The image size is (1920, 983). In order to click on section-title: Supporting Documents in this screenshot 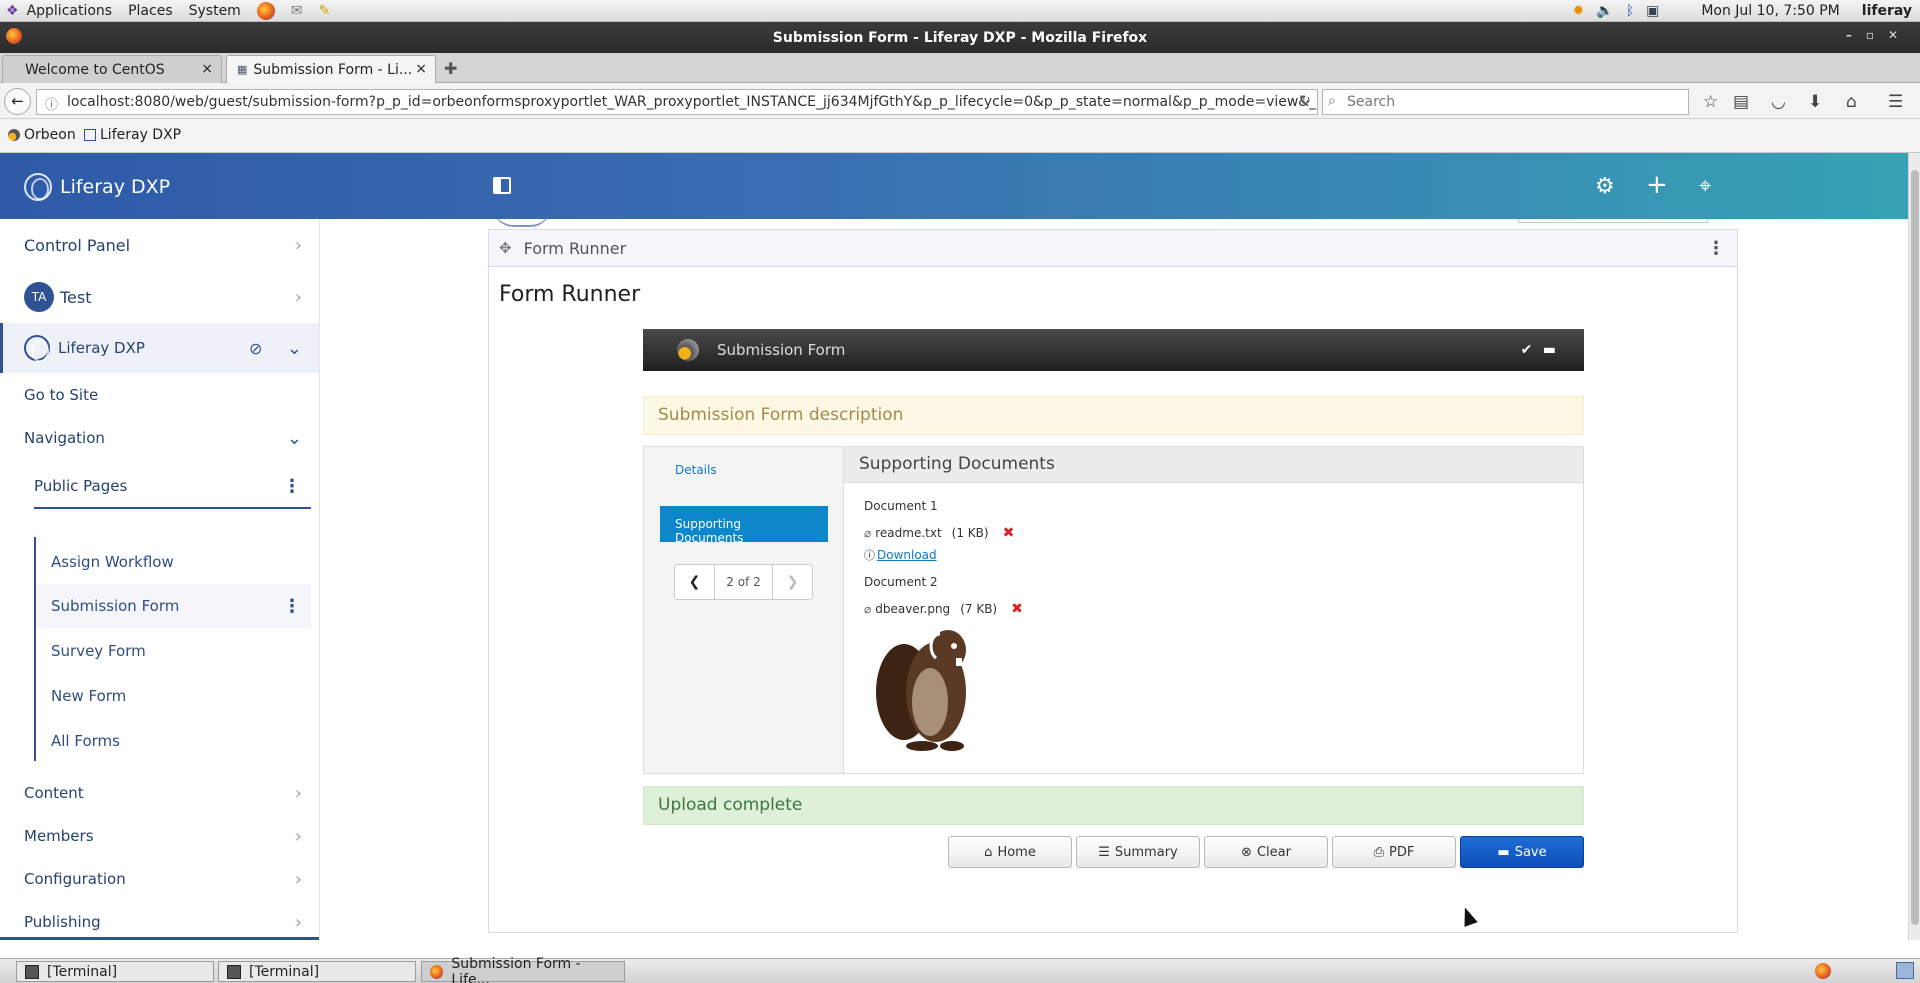, I will do `click(1213, 465)`.